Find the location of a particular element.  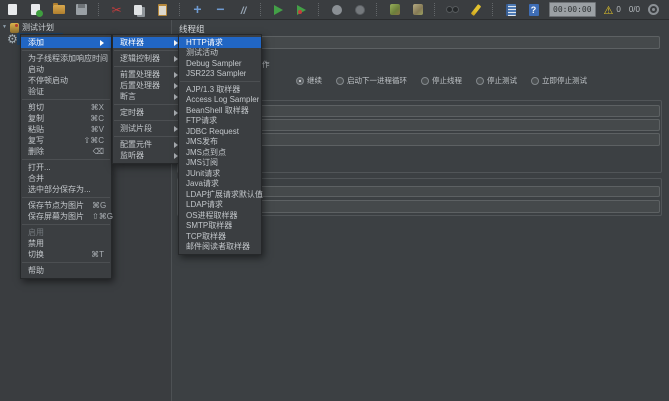

radio-option: 继续 is located at coordinates (309, 80).